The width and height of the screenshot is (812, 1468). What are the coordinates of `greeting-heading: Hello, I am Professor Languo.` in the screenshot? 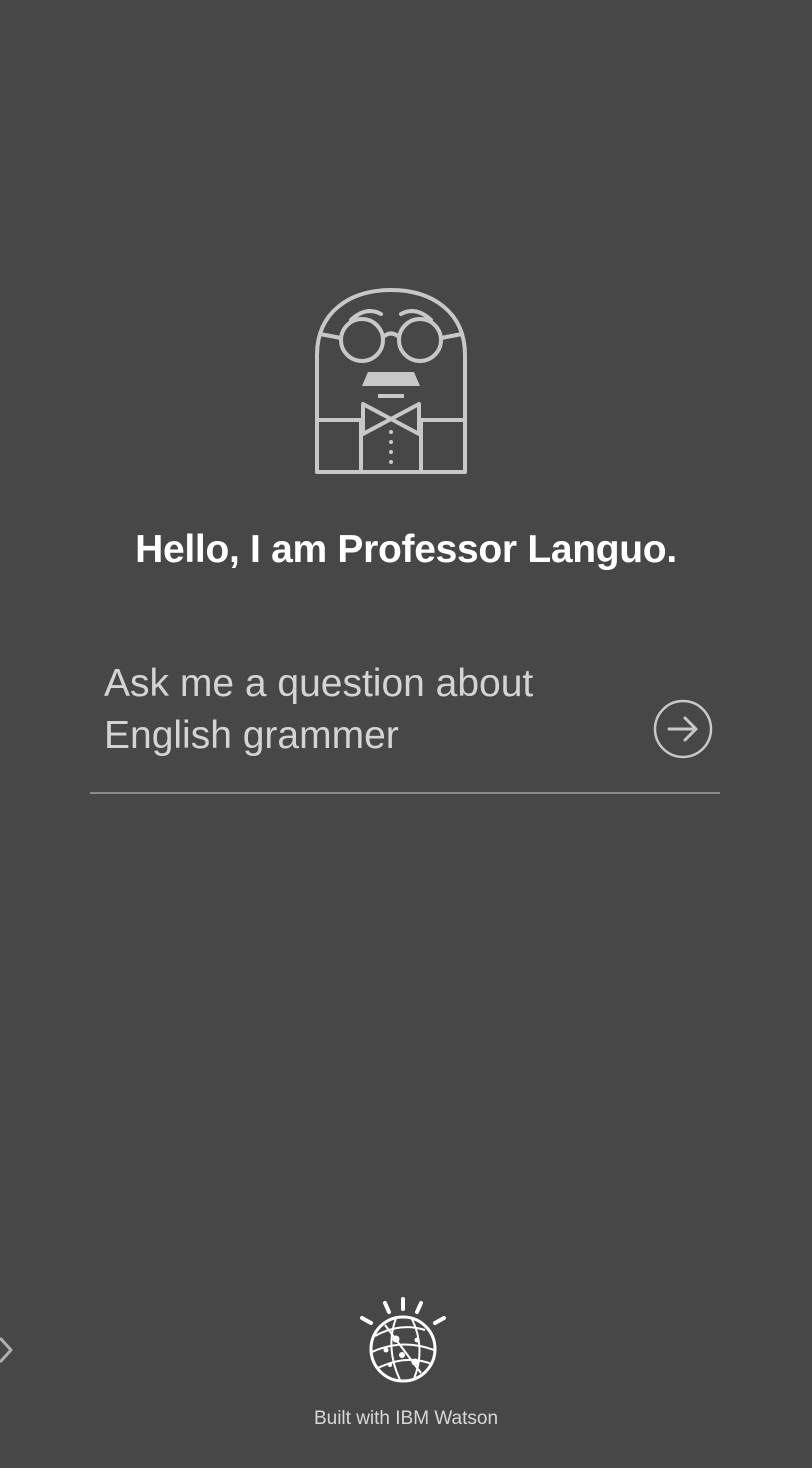 It's located at (406, 549).